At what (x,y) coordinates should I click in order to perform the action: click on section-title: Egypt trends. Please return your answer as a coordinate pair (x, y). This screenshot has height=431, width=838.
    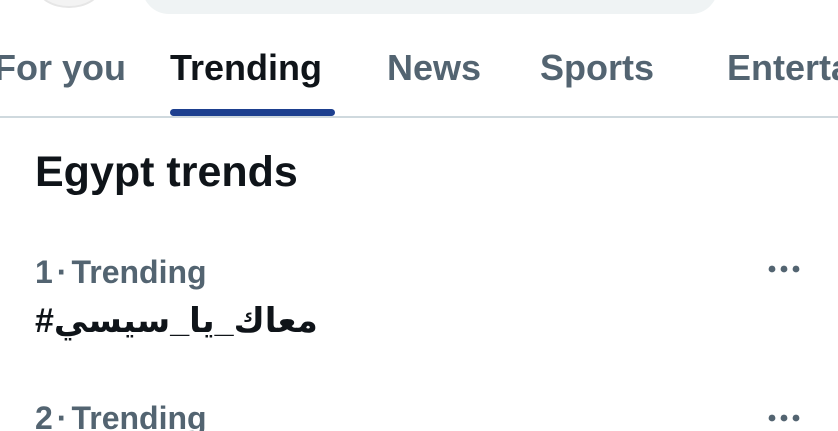
    Looking at the image, I should click on (166, 172).